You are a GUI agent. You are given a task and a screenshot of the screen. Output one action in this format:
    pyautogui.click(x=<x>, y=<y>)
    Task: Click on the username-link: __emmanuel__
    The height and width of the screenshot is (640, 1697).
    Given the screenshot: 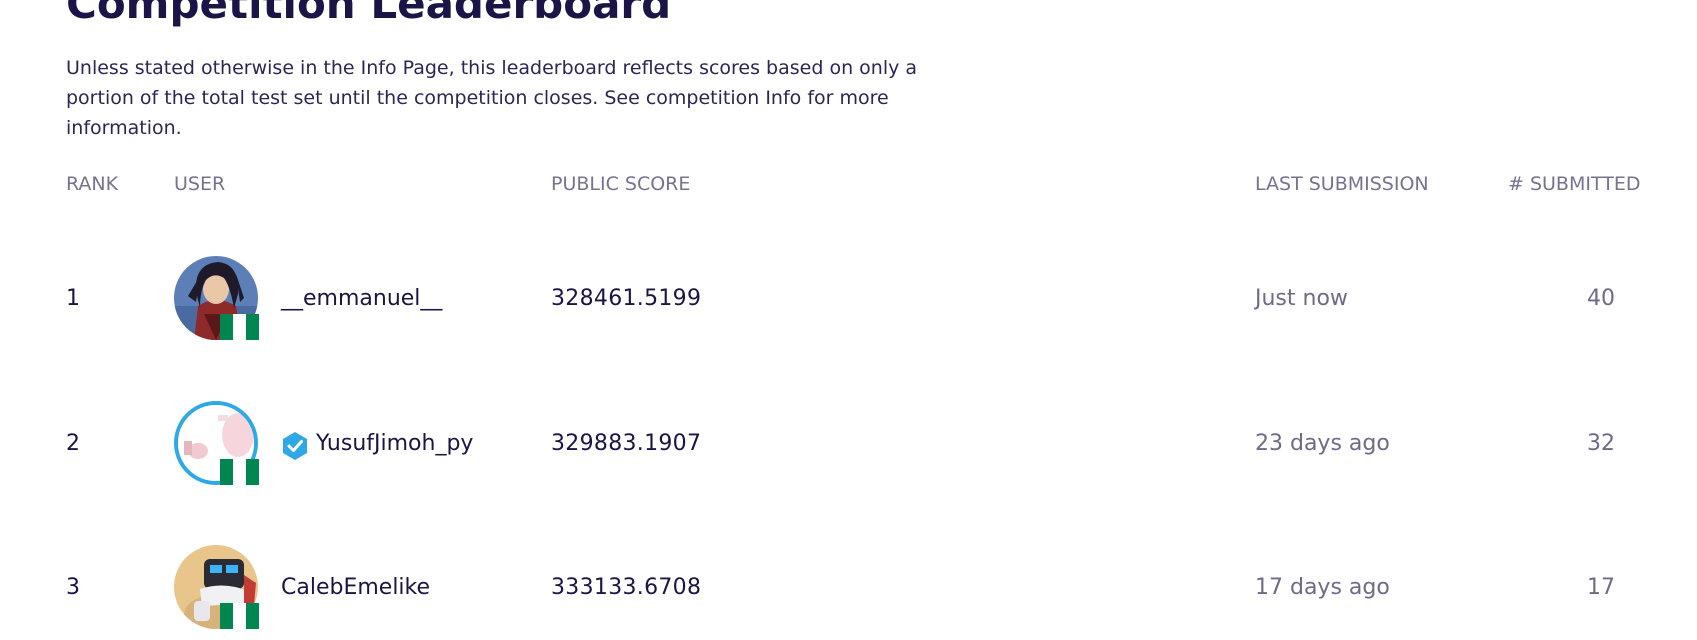 What is the action you would take?
    pyautogui.click(x=361, y=299)
    